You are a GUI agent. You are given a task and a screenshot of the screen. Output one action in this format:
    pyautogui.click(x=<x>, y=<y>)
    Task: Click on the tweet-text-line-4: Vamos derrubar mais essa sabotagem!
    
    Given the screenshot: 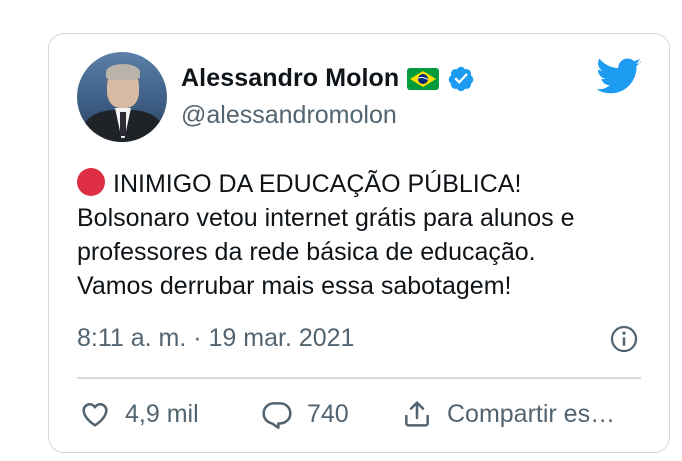 What is the action you would take?
    pyautogui.click(x=294, y=286)
    